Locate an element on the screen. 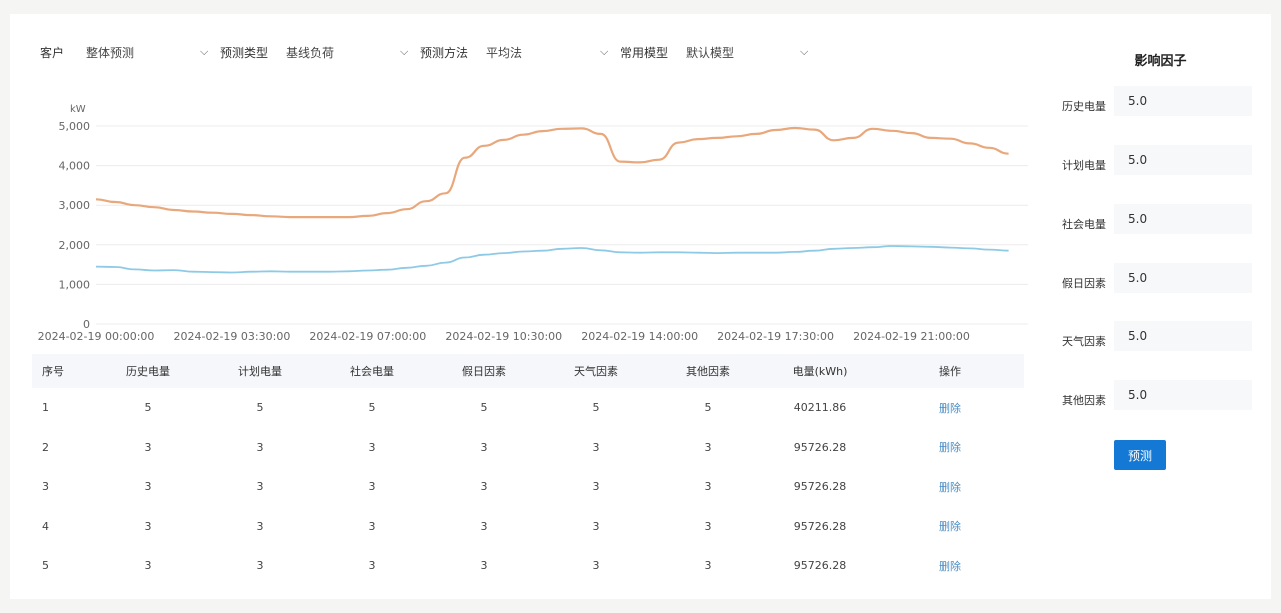 This screenshot has height=613, width=1281. x-tick-label: 2024-02-19 07:00:00 is located at coordinates (367, 336).